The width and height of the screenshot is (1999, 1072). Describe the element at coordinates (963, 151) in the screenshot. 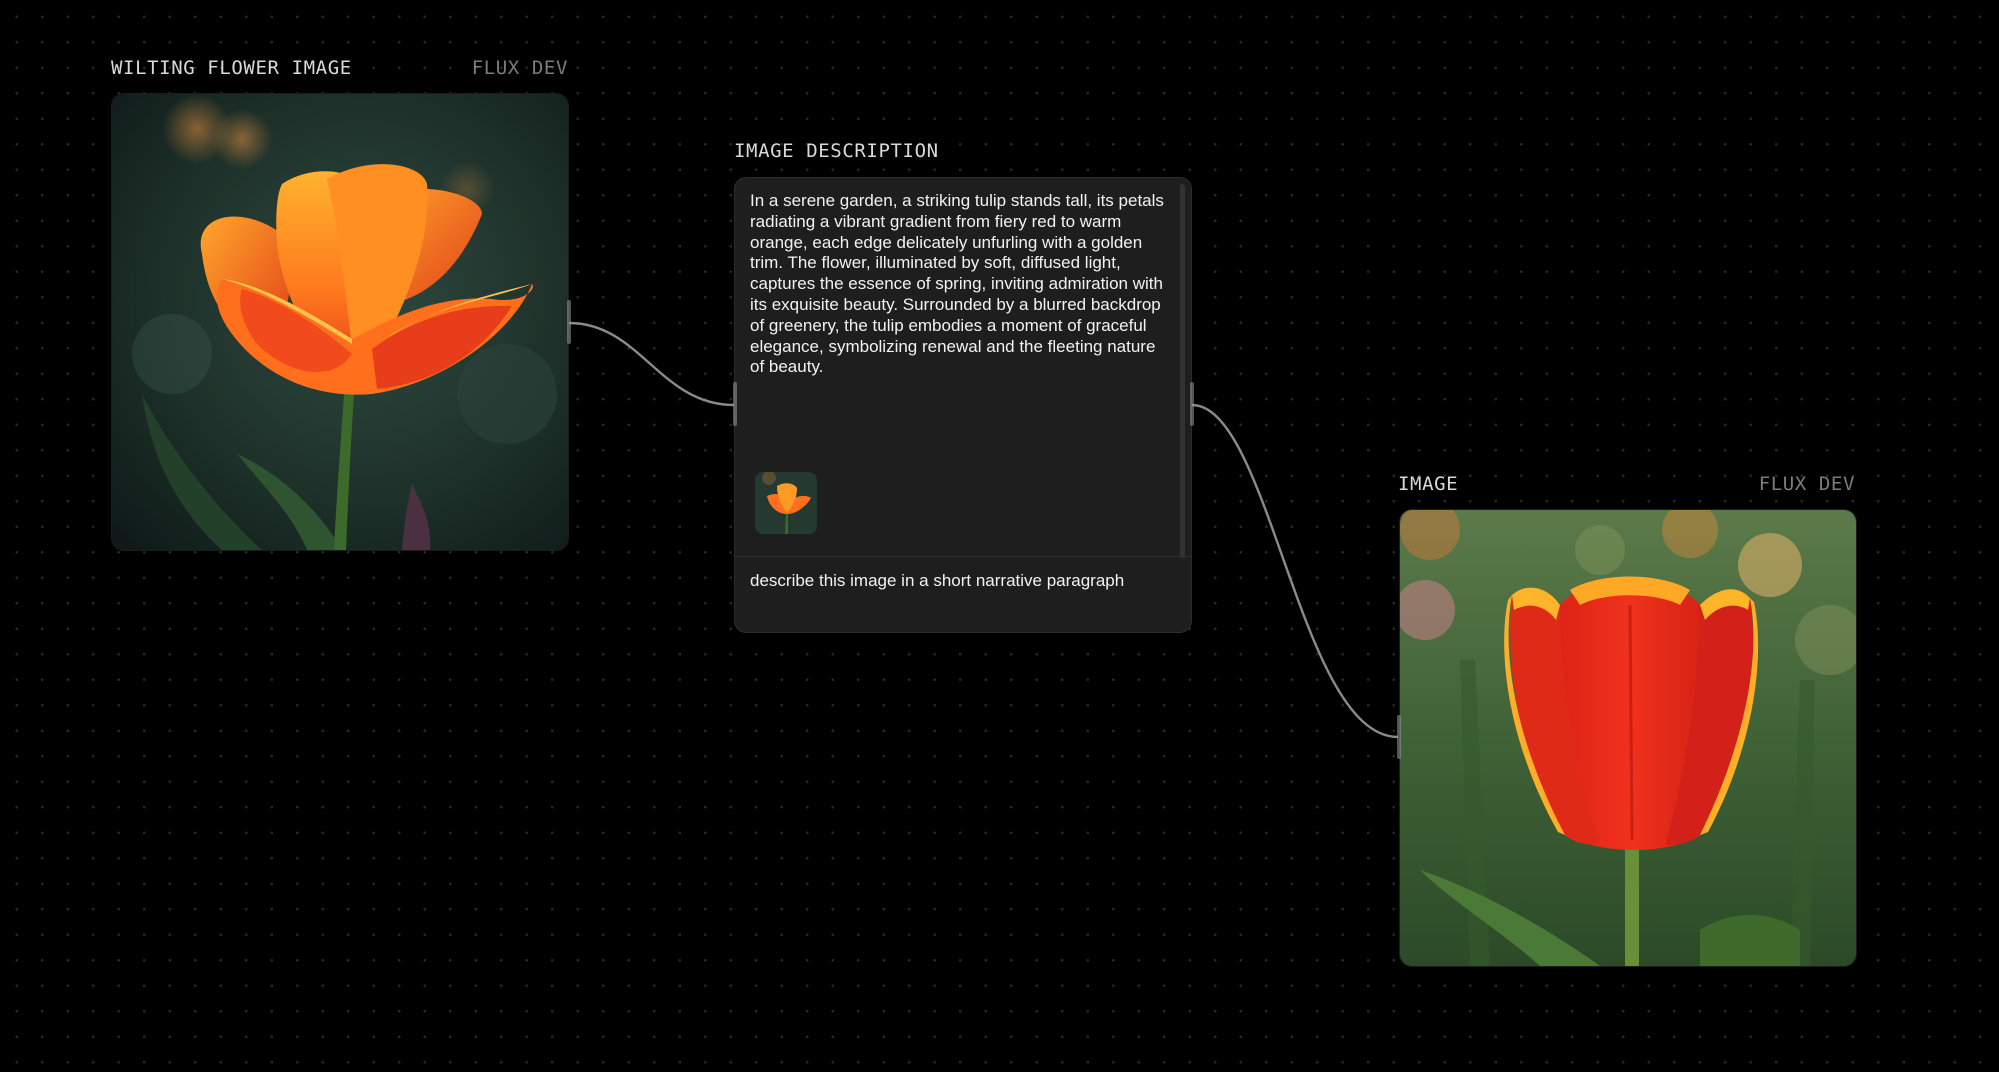

I see `image-description-node-header: IMAGE DESCRIPTION` at that location.